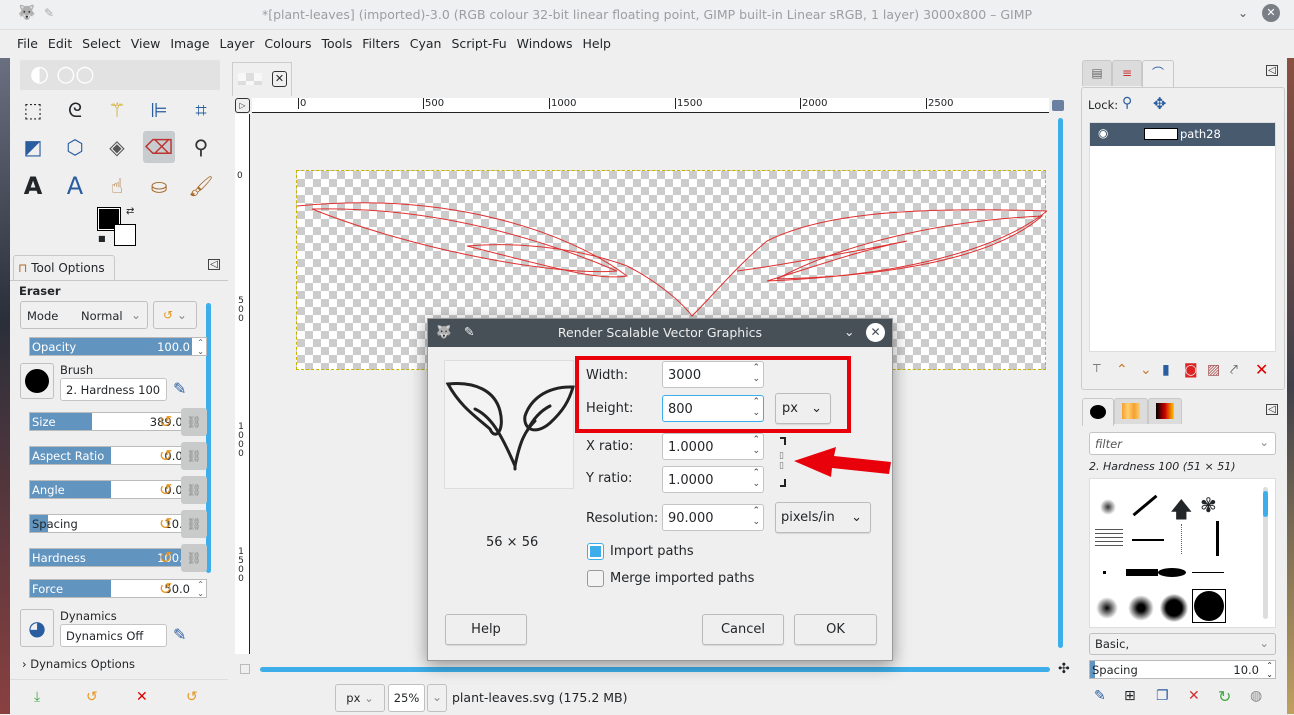  Describe the element at coordinates (1271, 13) in the screenshot. I see `close-window-button: ✕` at that location.